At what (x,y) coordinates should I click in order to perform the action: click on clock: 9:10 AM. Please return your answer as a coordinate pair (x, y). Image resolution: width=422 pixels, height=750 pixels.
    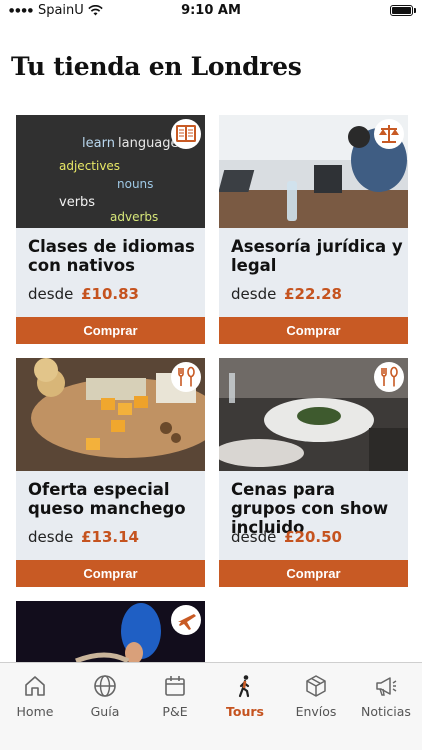
    Looking at the image, I should click on (211, 10).